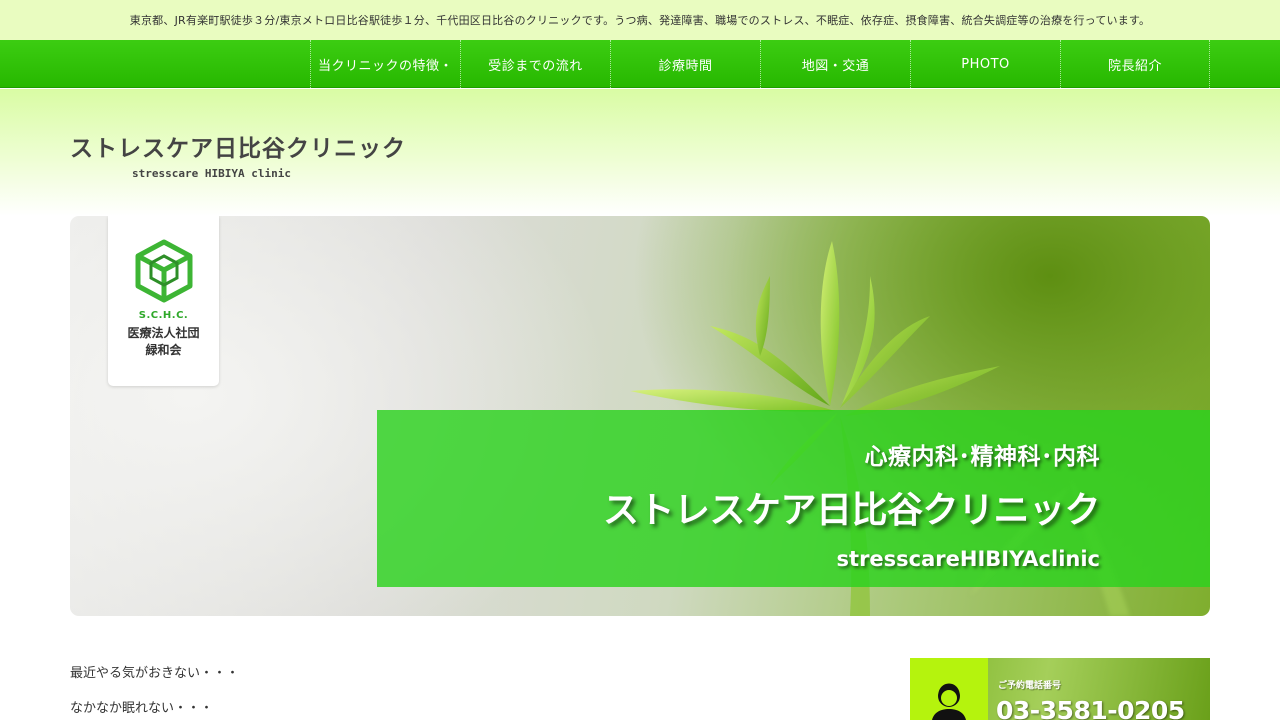  What do you see at coordinates (420, 692) in the screenshot?
I see `intro-text: 最近やる気がおきない・・・ なかなか眠れない・・・` at bounding box center [420, 692].